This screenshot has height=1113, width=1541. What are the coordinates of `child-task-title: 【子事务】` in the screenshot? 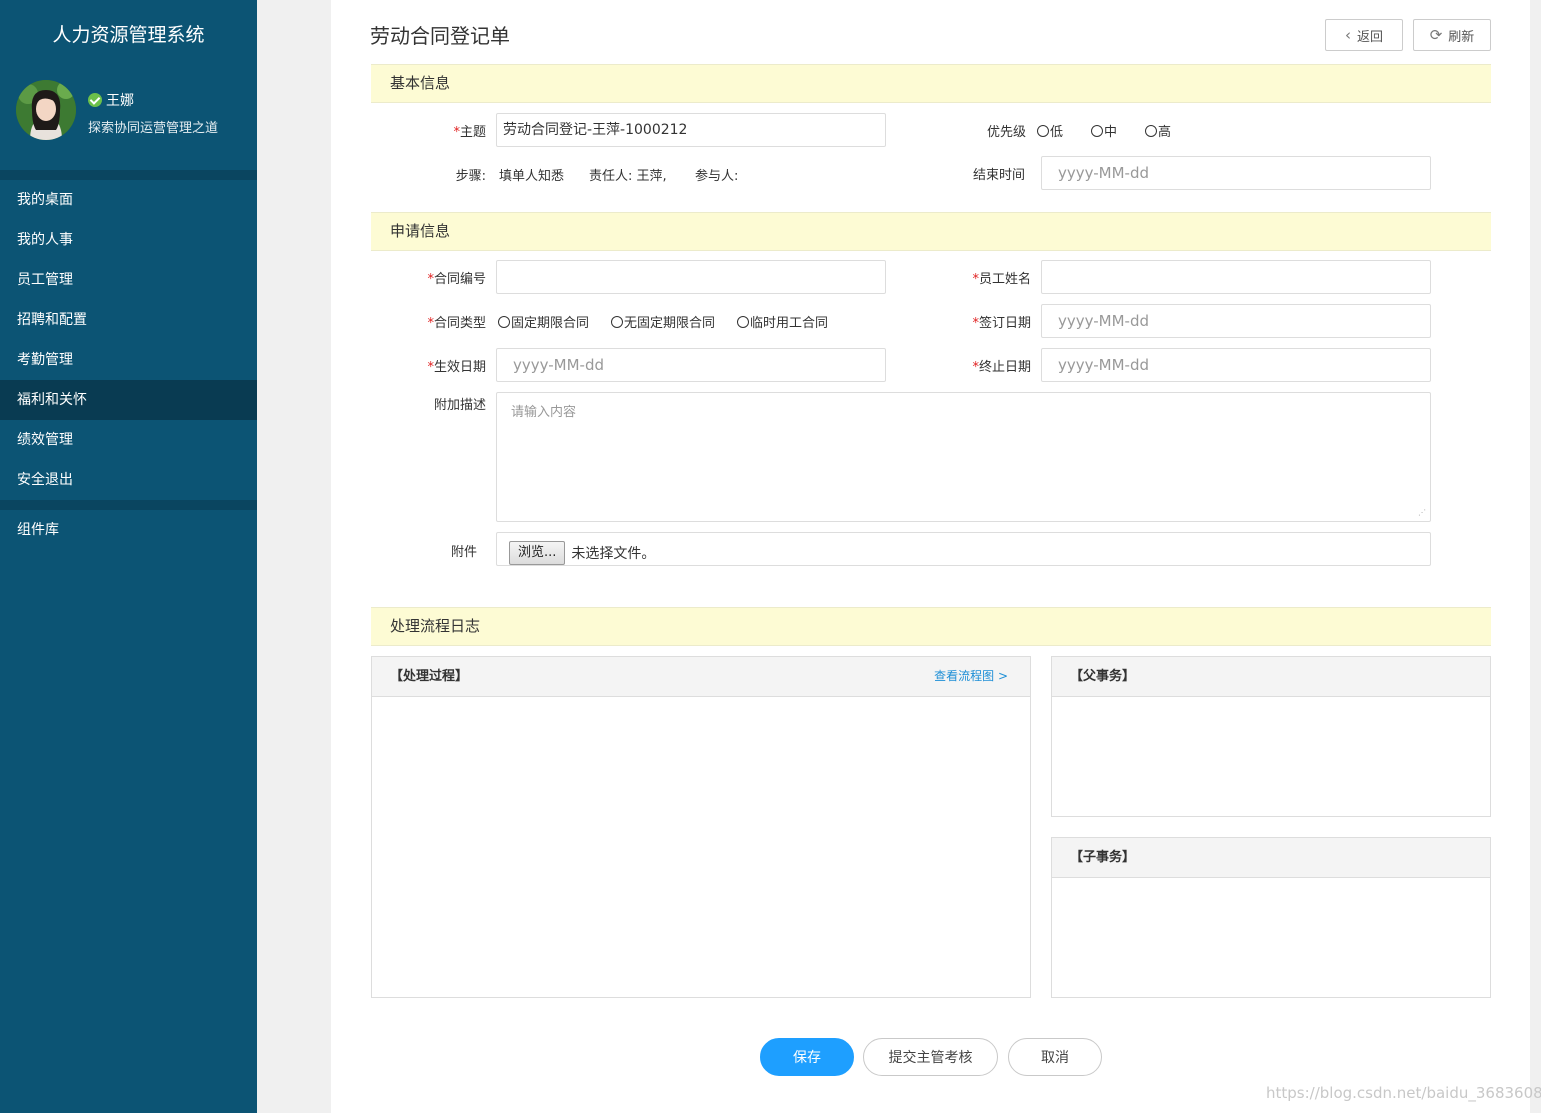 It's located at (1103, 857).